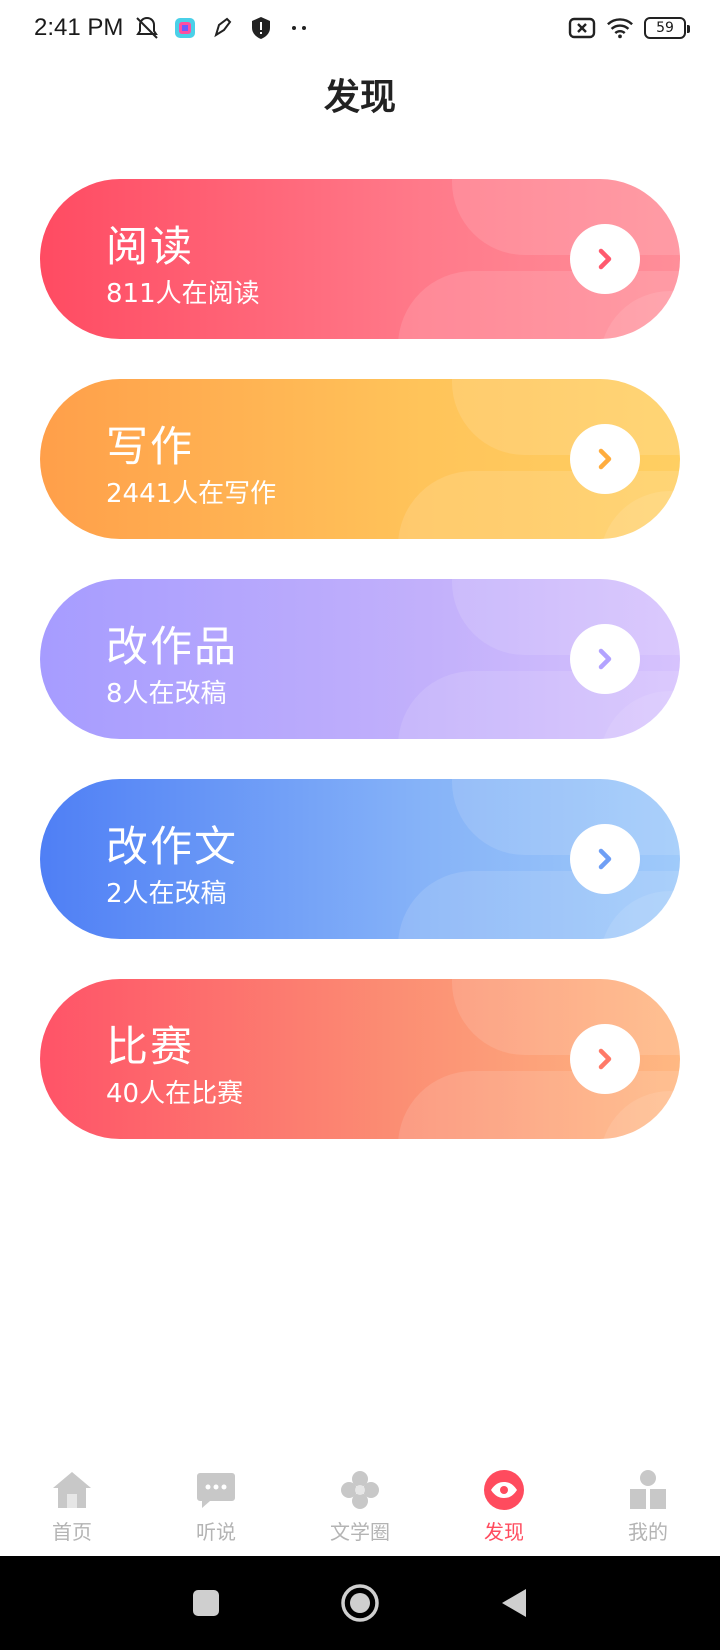  I want to click on card-revise-works: 改作品 8人在改稿, so click(360, 659).